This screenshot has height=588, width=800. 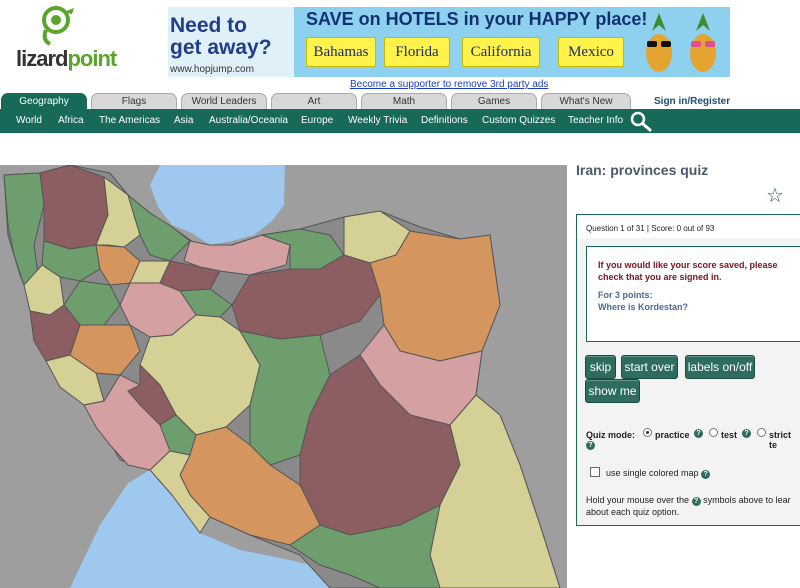 I want to click on single-color-label: use single colored map ?, so click(x=658, y=473).